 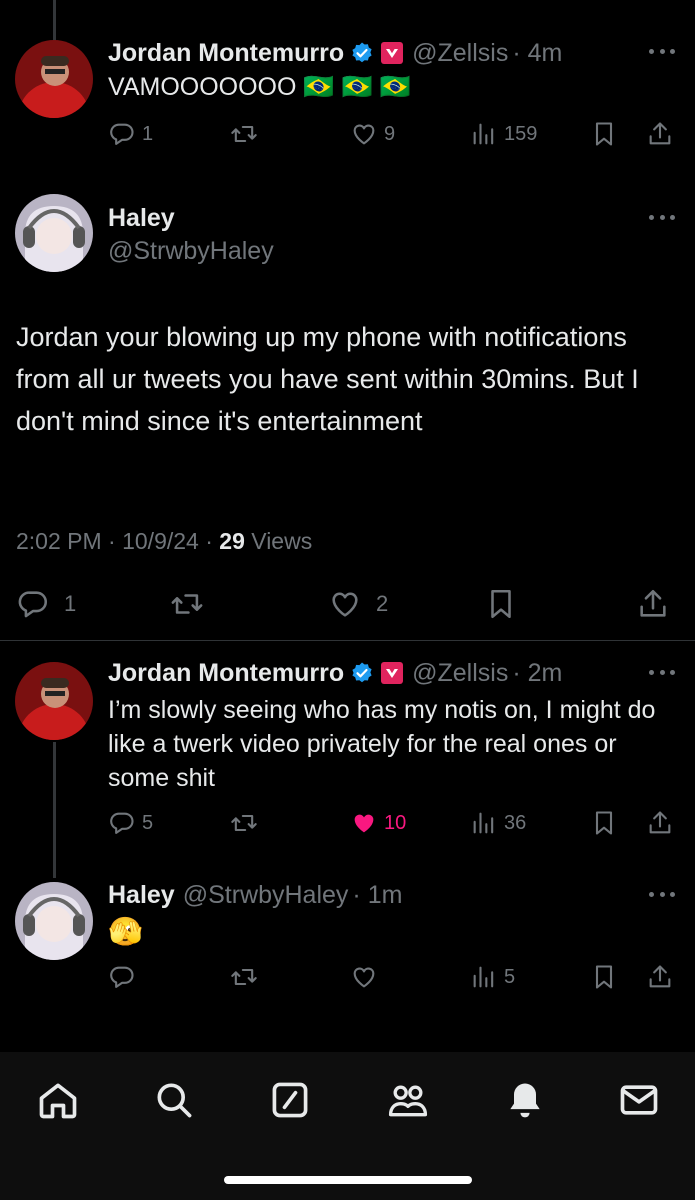 What do you see at coordinates (537, 53) in the screenshot?
I see `timestamp: · 4m` at bounding box center [537, 53].